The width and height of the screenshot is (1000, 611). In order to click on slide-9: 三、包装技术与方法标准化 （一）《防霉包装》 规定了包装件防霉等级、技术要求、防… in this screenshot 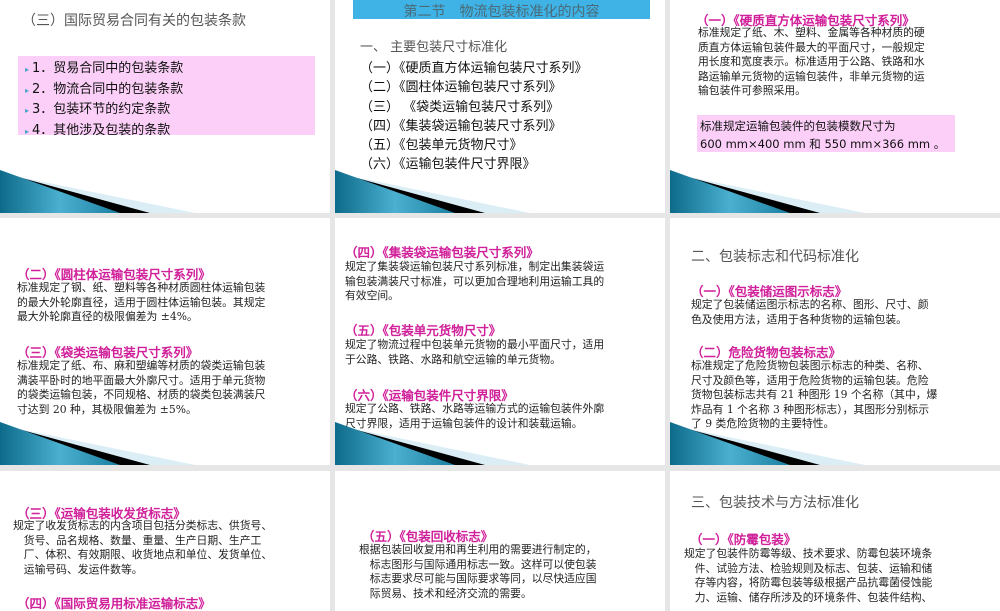, I will do `click(835, 541)`.